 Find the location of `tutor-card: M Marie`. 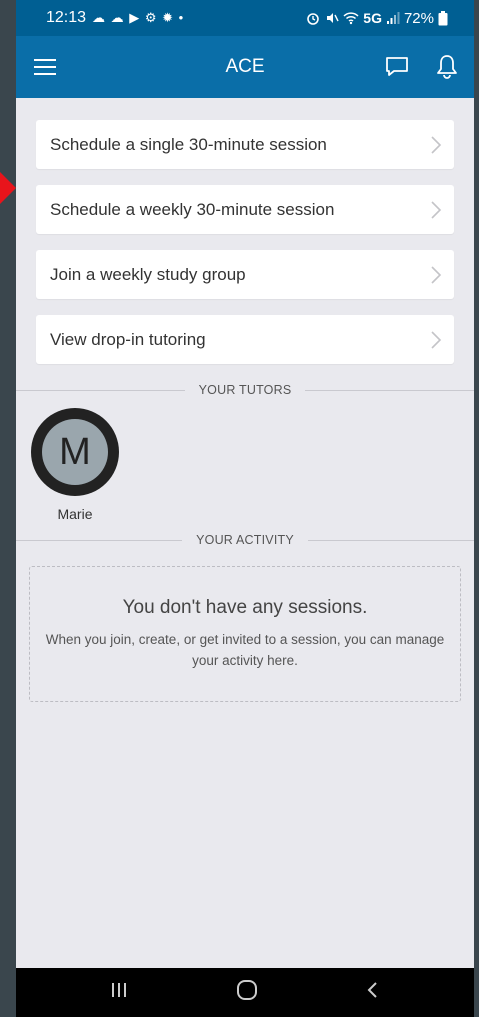

tutor-card: M Marie is located at coordinates (75, 465).